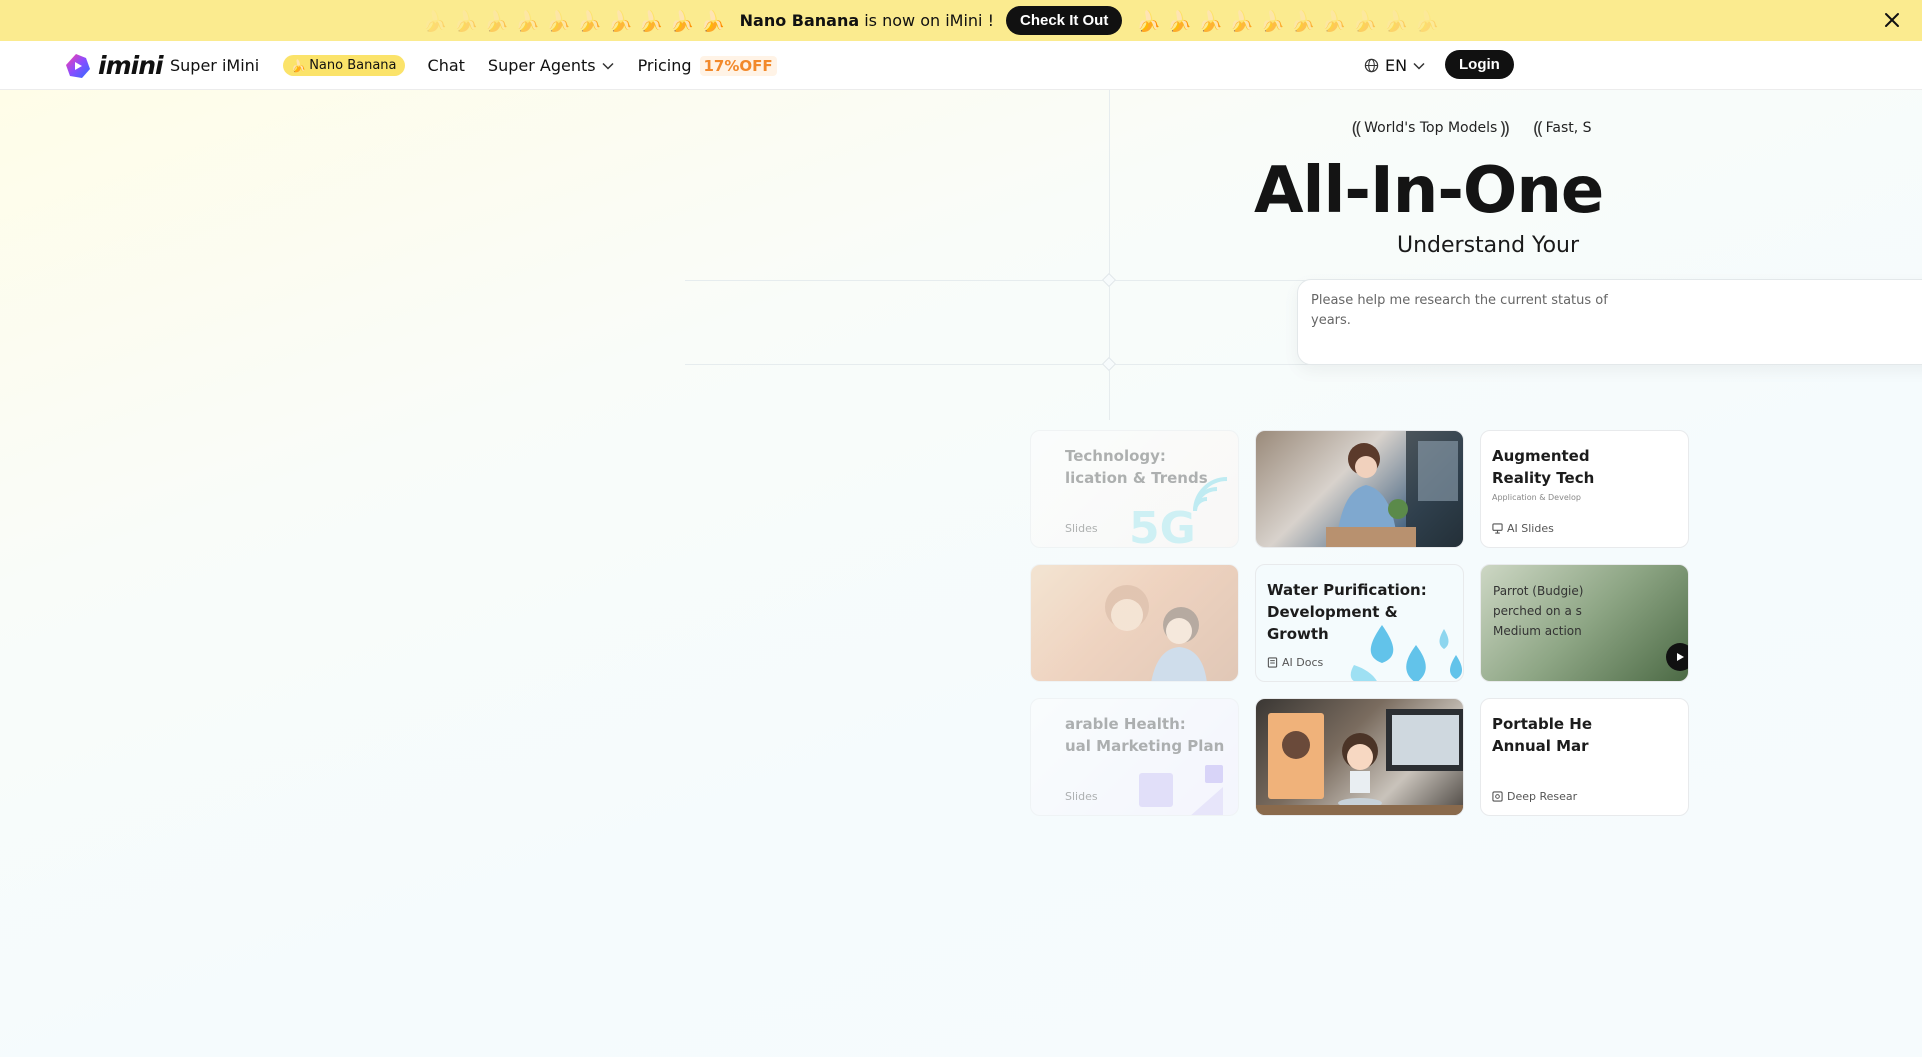  Describe the element at coordinates (1505, 128) in the screenshot. I see `laurel-icon: ⸩` at that location.